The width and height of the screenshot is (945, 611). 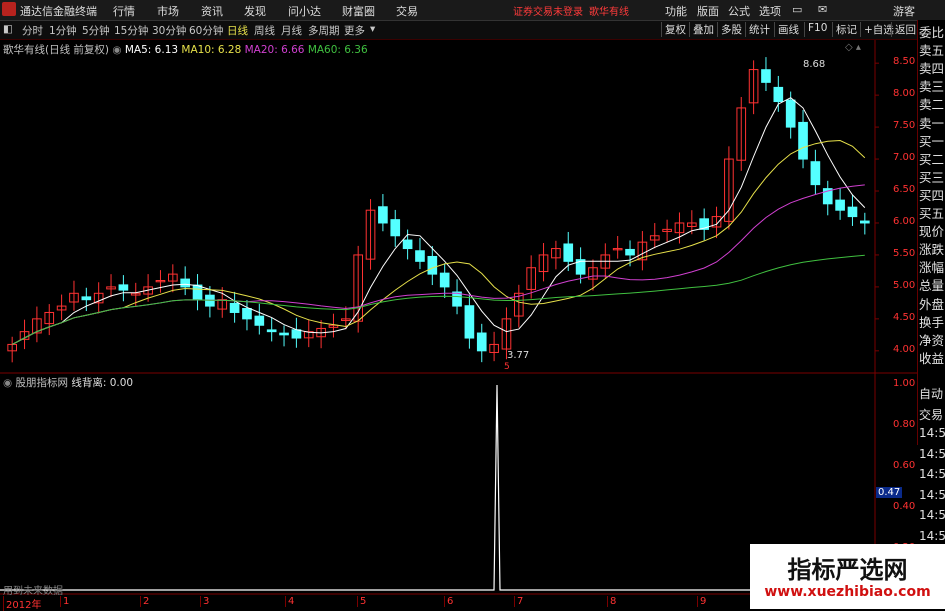 I want to click on period-60min: 60分钟, so click(x=206, y=30).